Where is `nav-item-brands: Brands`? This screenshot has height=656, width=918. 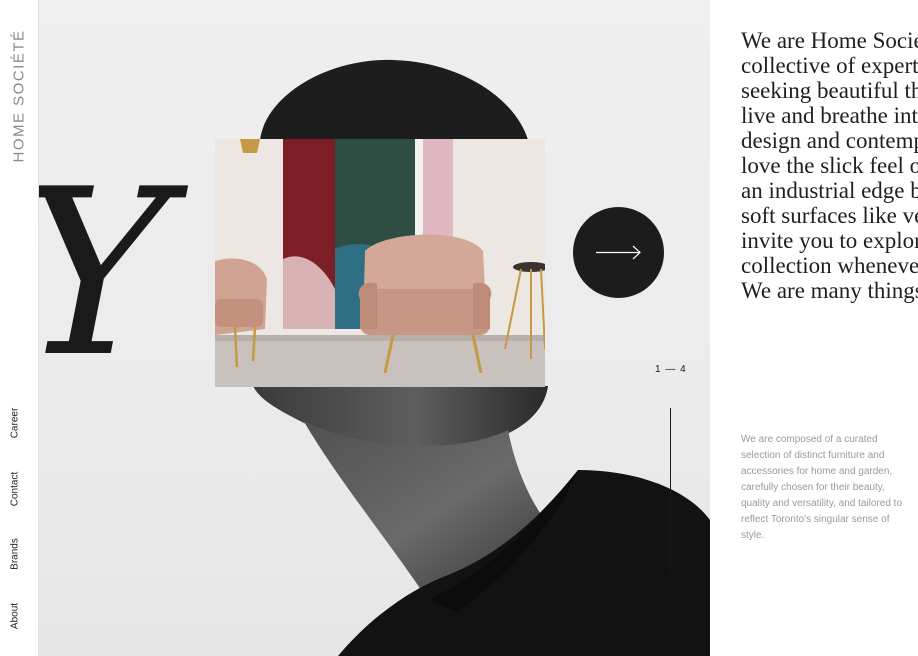
nav-item-brands: Brands is located at coordinates (15, 554).